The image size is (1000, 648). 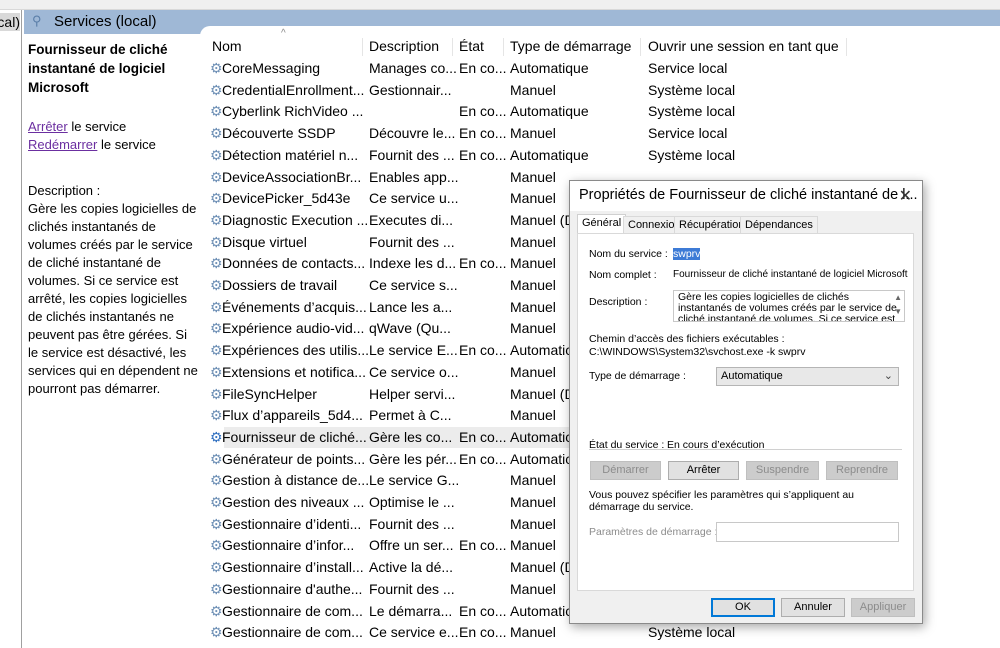 What do you see at coordinates (48, 126) in the screenshot?
I see `stop-service-link: Arrêter` at bounding box center [48, 126].